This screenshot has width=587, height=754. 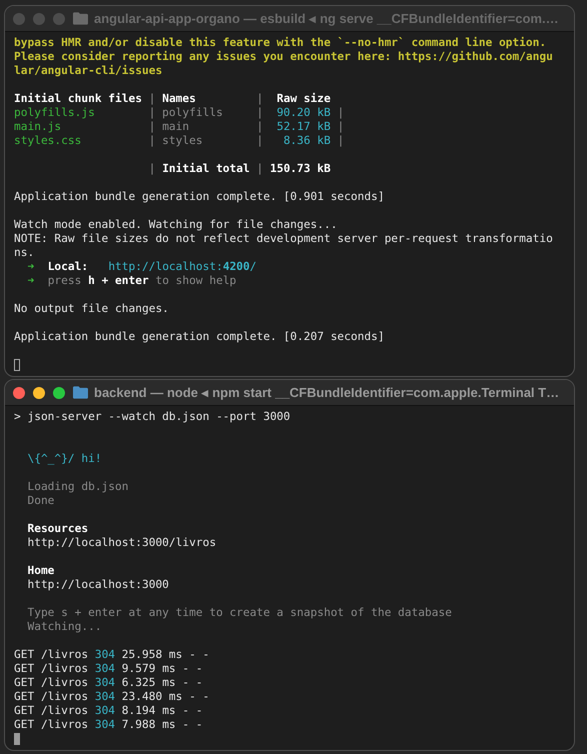 I want to click on terminal-line: GET /livros 304 23.480 ms - -, so click(x=112, y=697).